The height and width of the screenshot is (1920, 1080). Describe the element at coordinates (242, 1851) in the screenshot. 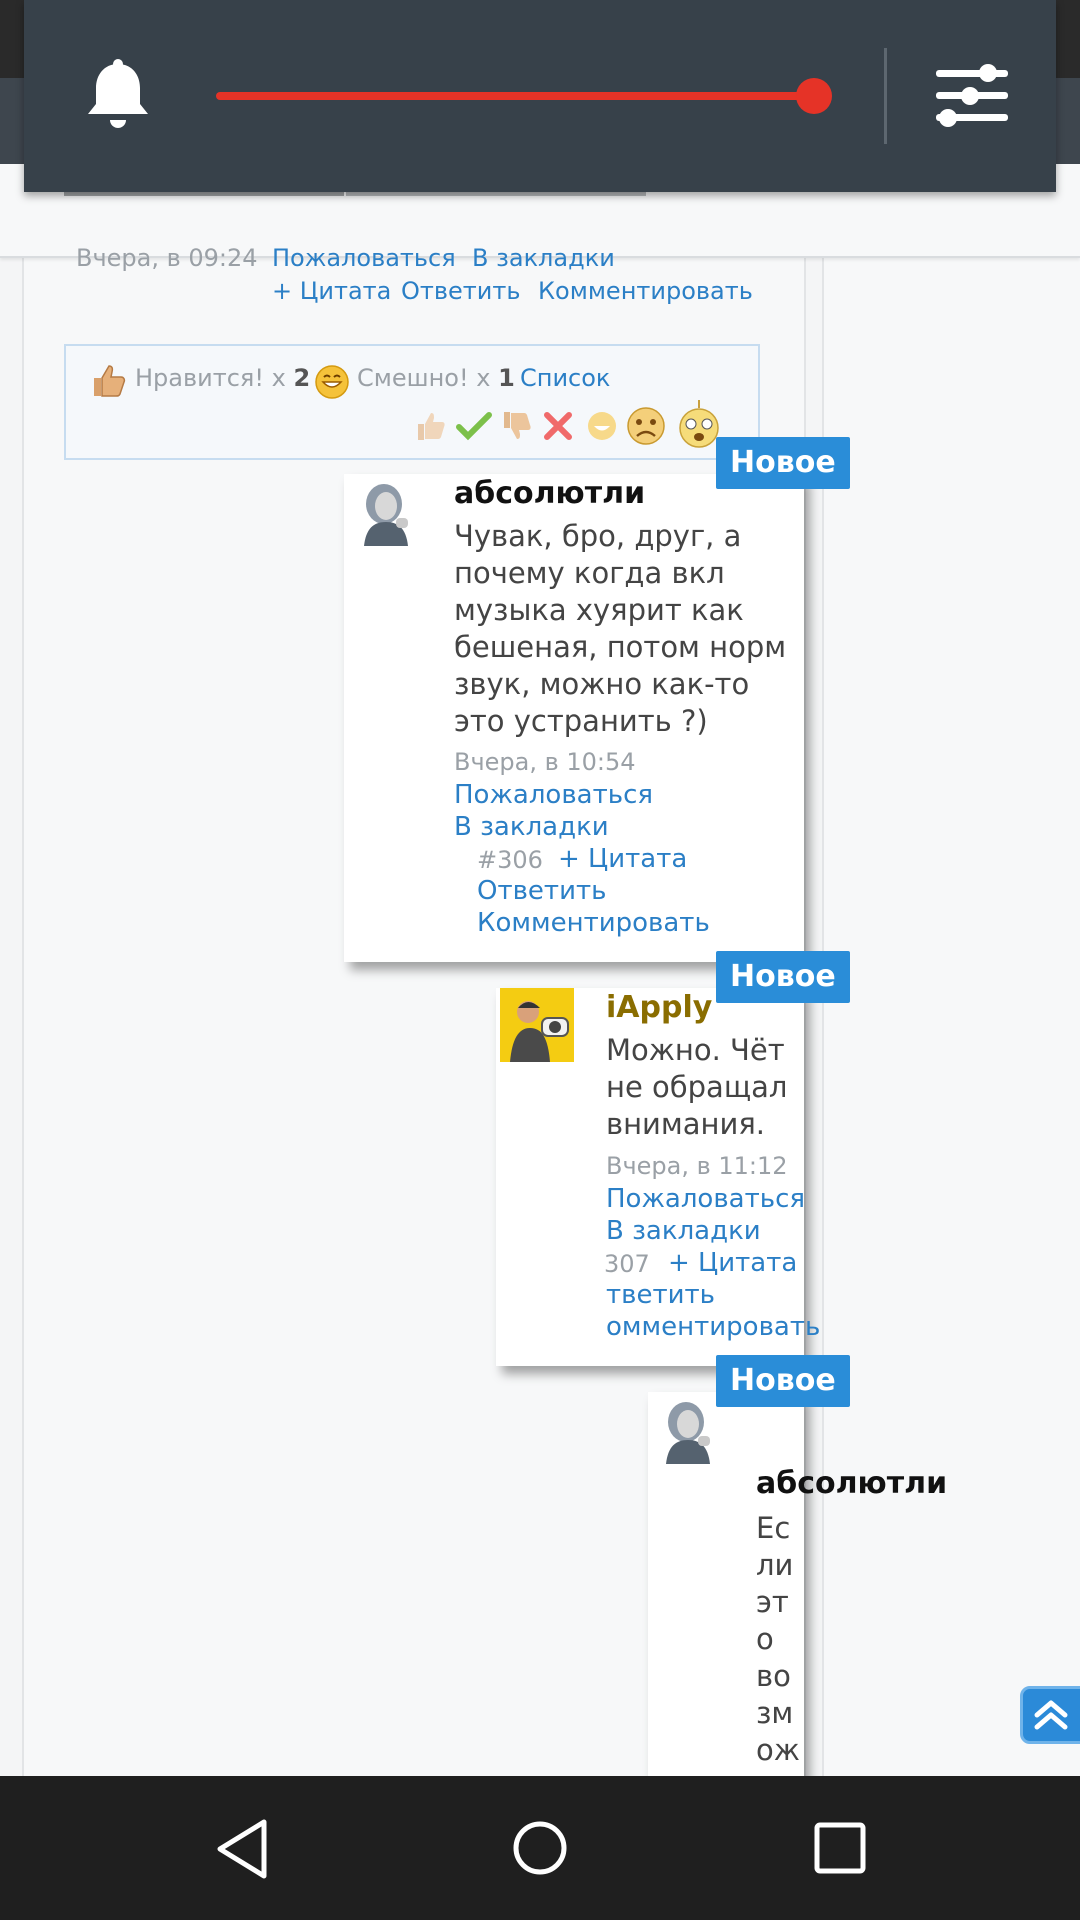

I see `back-icon` at that location.